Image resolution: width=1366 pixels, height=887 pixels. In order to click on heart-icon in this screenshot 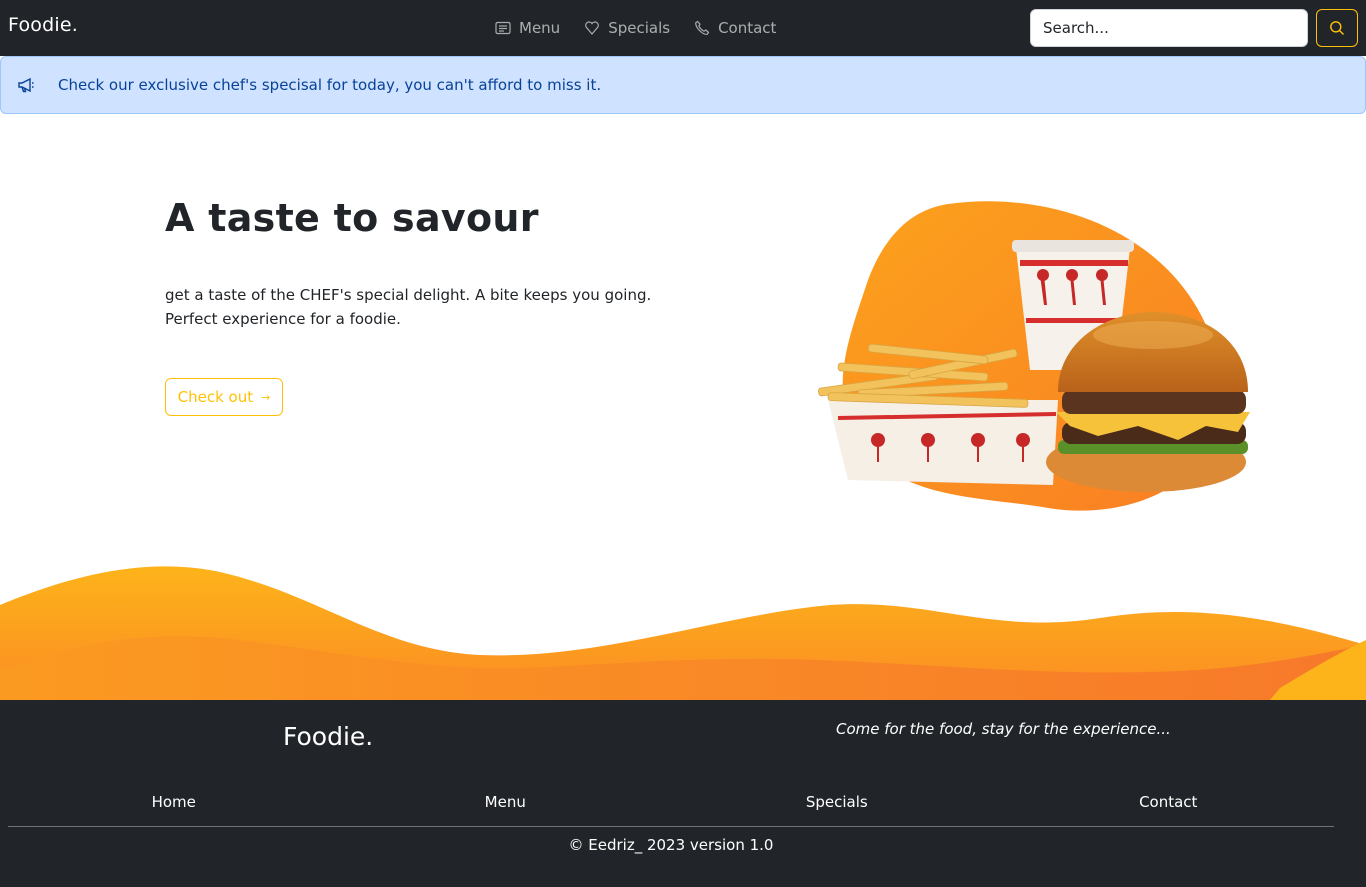, I will do `click(592, 28)`.